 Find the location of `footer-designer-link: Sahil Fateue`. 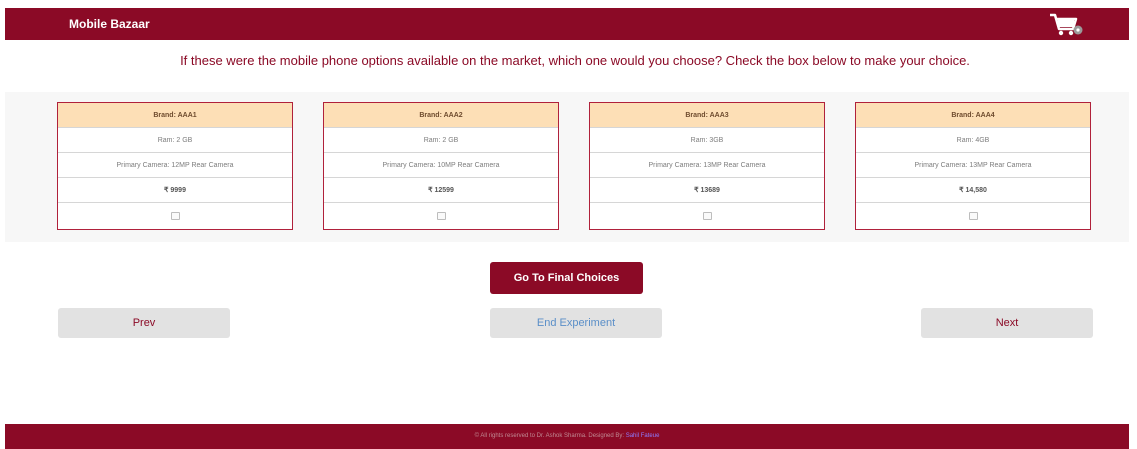

footer-designer-link: Sahil Fateue is located at coordinates (643, 436).